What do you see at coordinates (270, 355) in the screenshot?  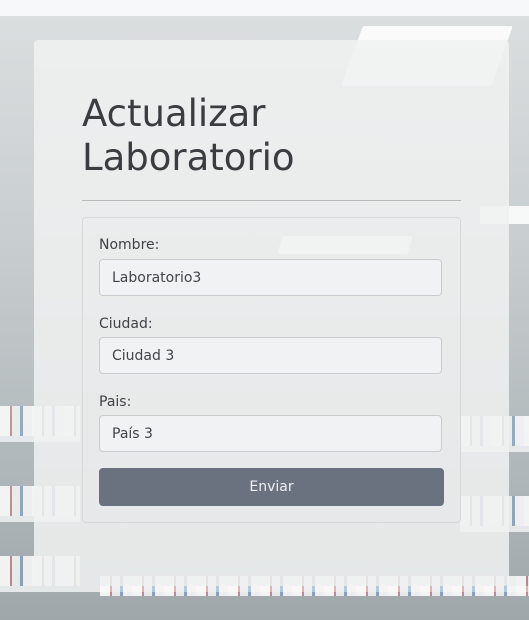 I see `city-input` at bounding box center [270, 355].